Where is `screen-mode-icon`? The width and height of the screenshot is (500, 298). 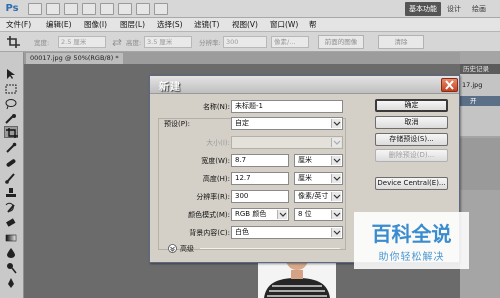 screen-mode-icon is located at coordinates (161, 9).